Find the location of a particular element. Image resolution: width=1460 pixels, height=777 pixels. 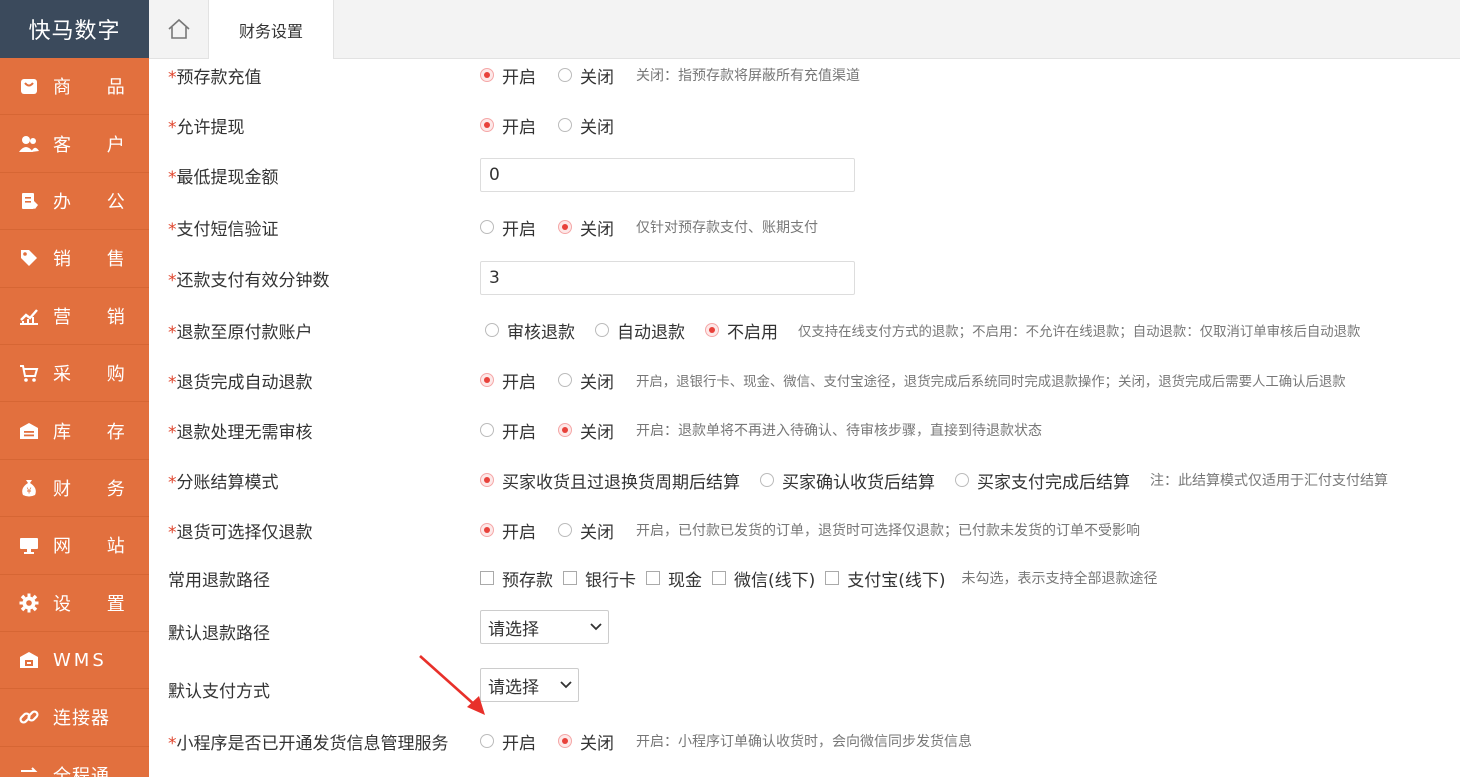

sidebar-item-website: 网 站 is located at coordinates (74, 546).